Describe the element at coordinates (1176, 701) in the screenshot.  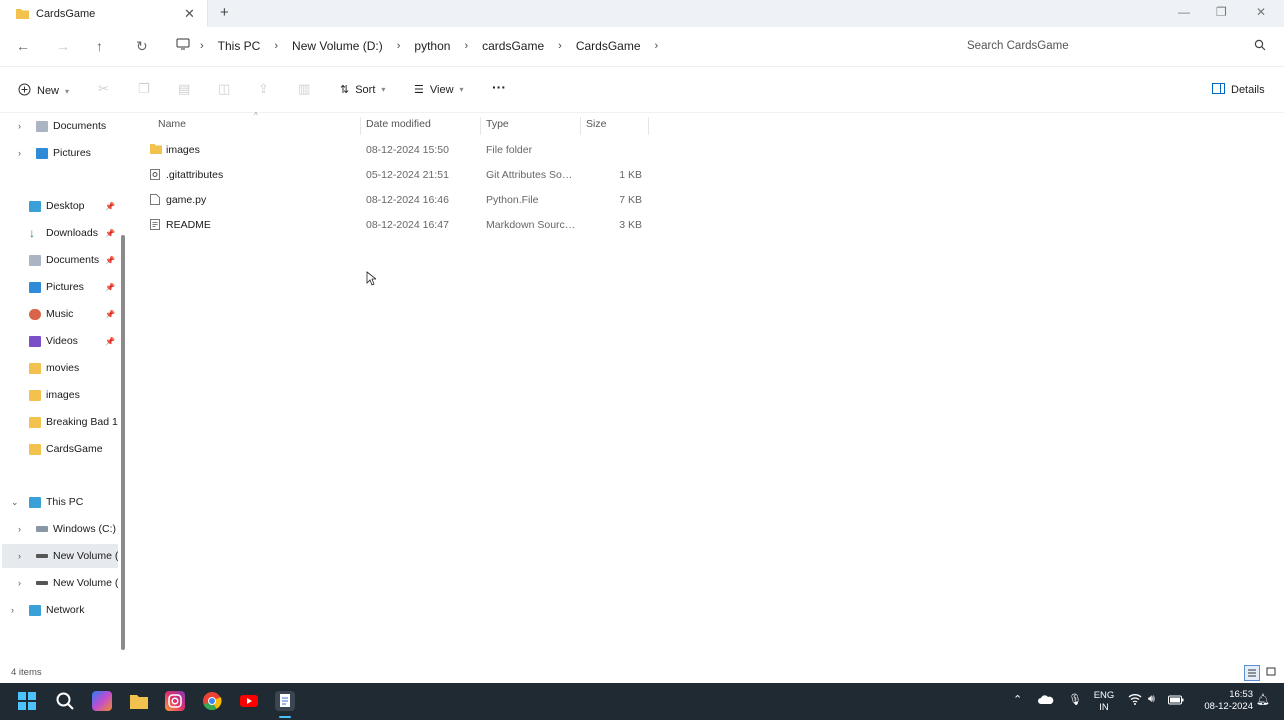
I see `battery-icon` at that location.